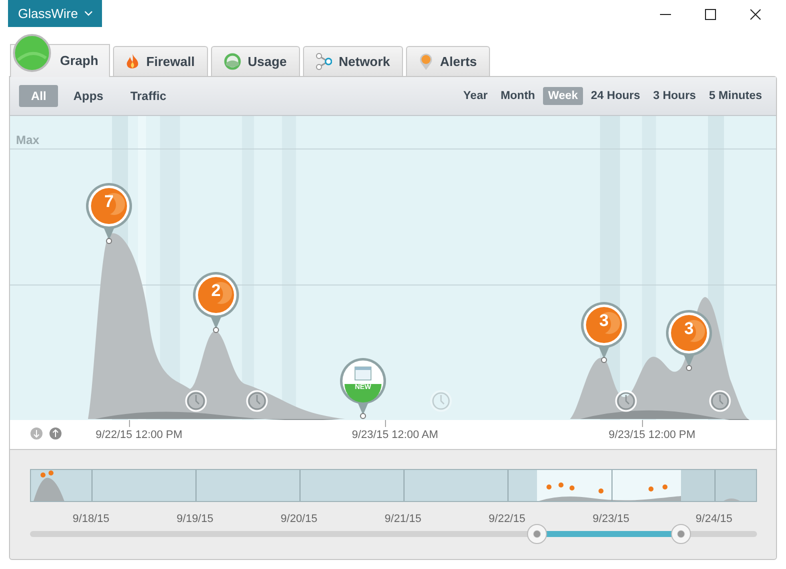 This screenshot has width=786, height=569. Describe the element at coordinates (255, 61) in the screenshot. I see `tab: Usage` at that location.